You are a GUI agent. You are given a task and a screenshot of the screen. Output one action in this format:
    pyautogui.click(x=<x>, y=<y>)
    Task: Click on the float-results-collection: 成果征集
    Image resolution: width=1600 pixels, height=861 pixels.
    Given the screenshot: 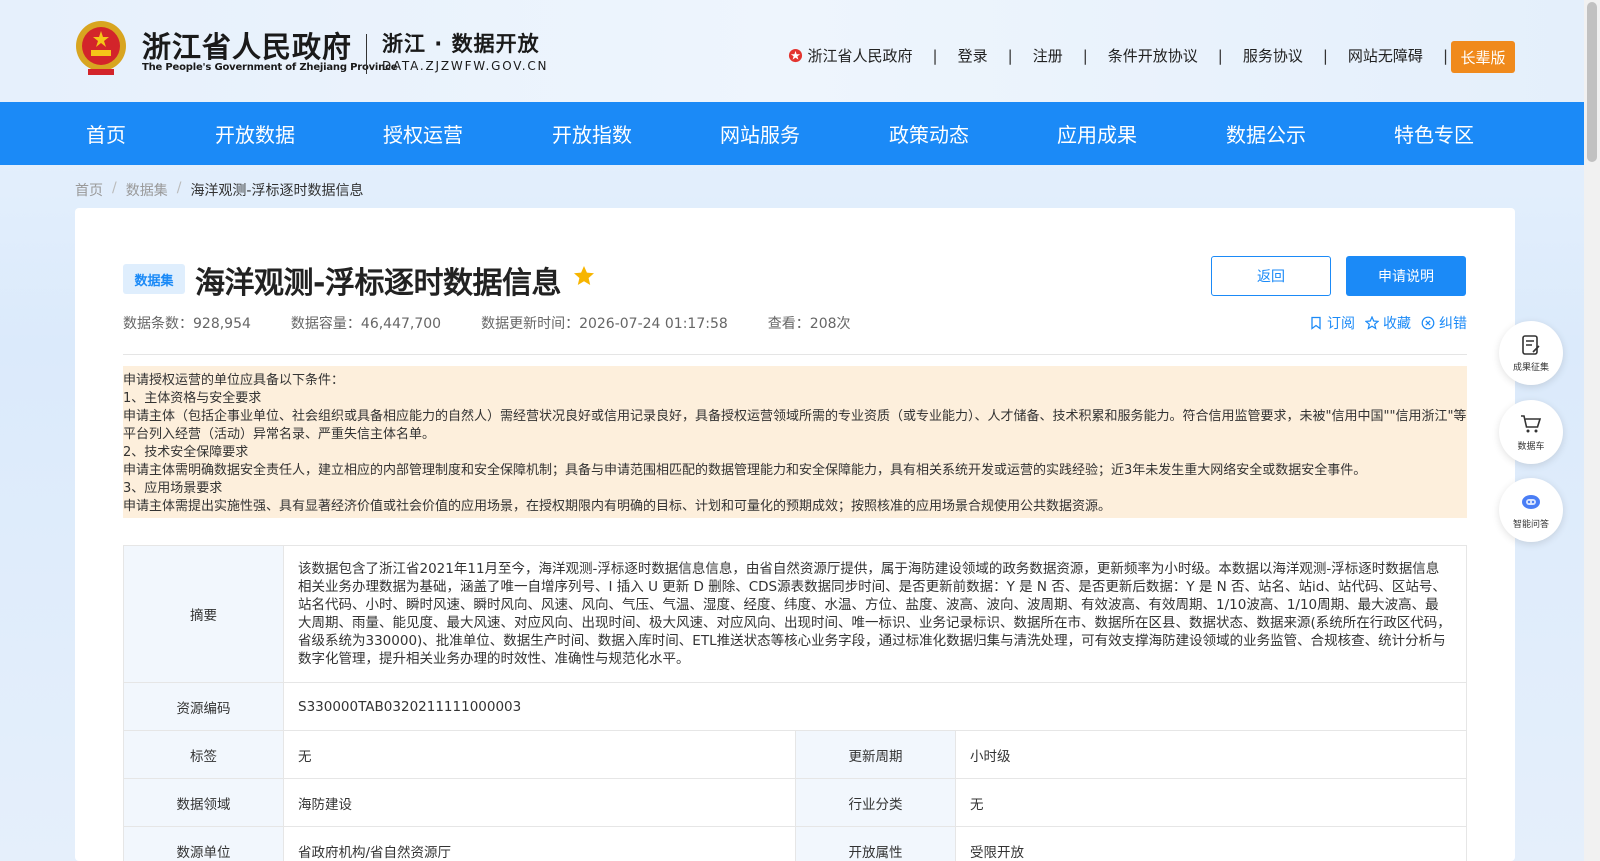 What is the action you would take?
    pyautogui.click(x=1531, y=353)
    